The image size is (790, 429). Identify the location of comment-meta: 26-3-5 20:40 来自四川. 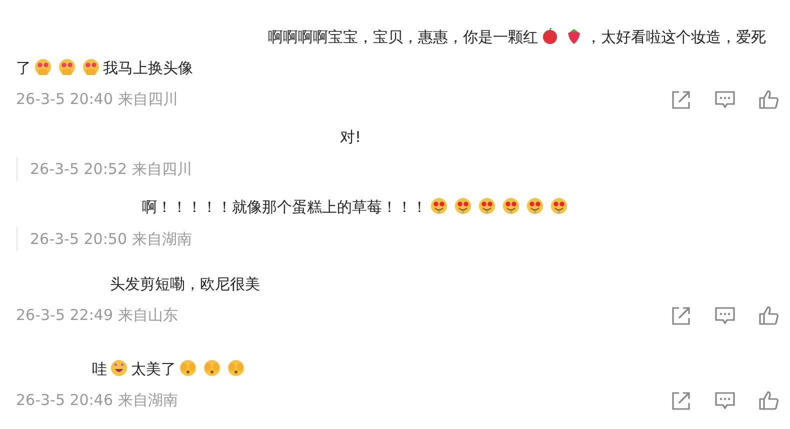
(97, 99).